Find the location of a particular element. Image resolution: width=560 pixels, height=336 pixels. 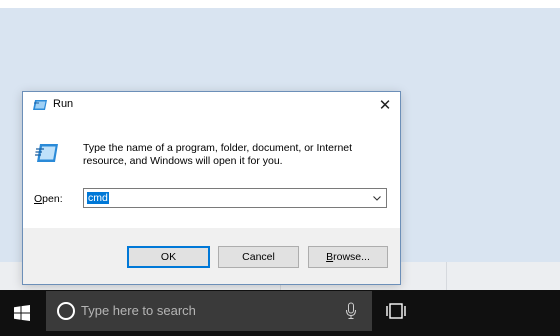

microphone-icon is located at coordinates (351, 311).